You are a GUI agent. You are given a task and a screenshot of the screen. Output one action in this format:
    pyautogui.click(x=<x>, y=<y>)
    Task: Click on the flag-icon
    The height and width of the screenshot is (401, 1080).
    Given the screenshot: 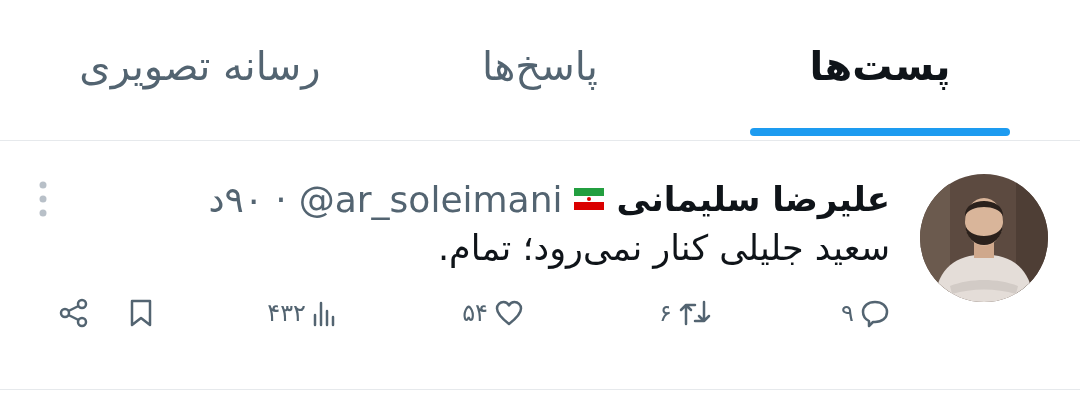 What is the action you would take?
    pyautogui.click(x=589, y=199)
    